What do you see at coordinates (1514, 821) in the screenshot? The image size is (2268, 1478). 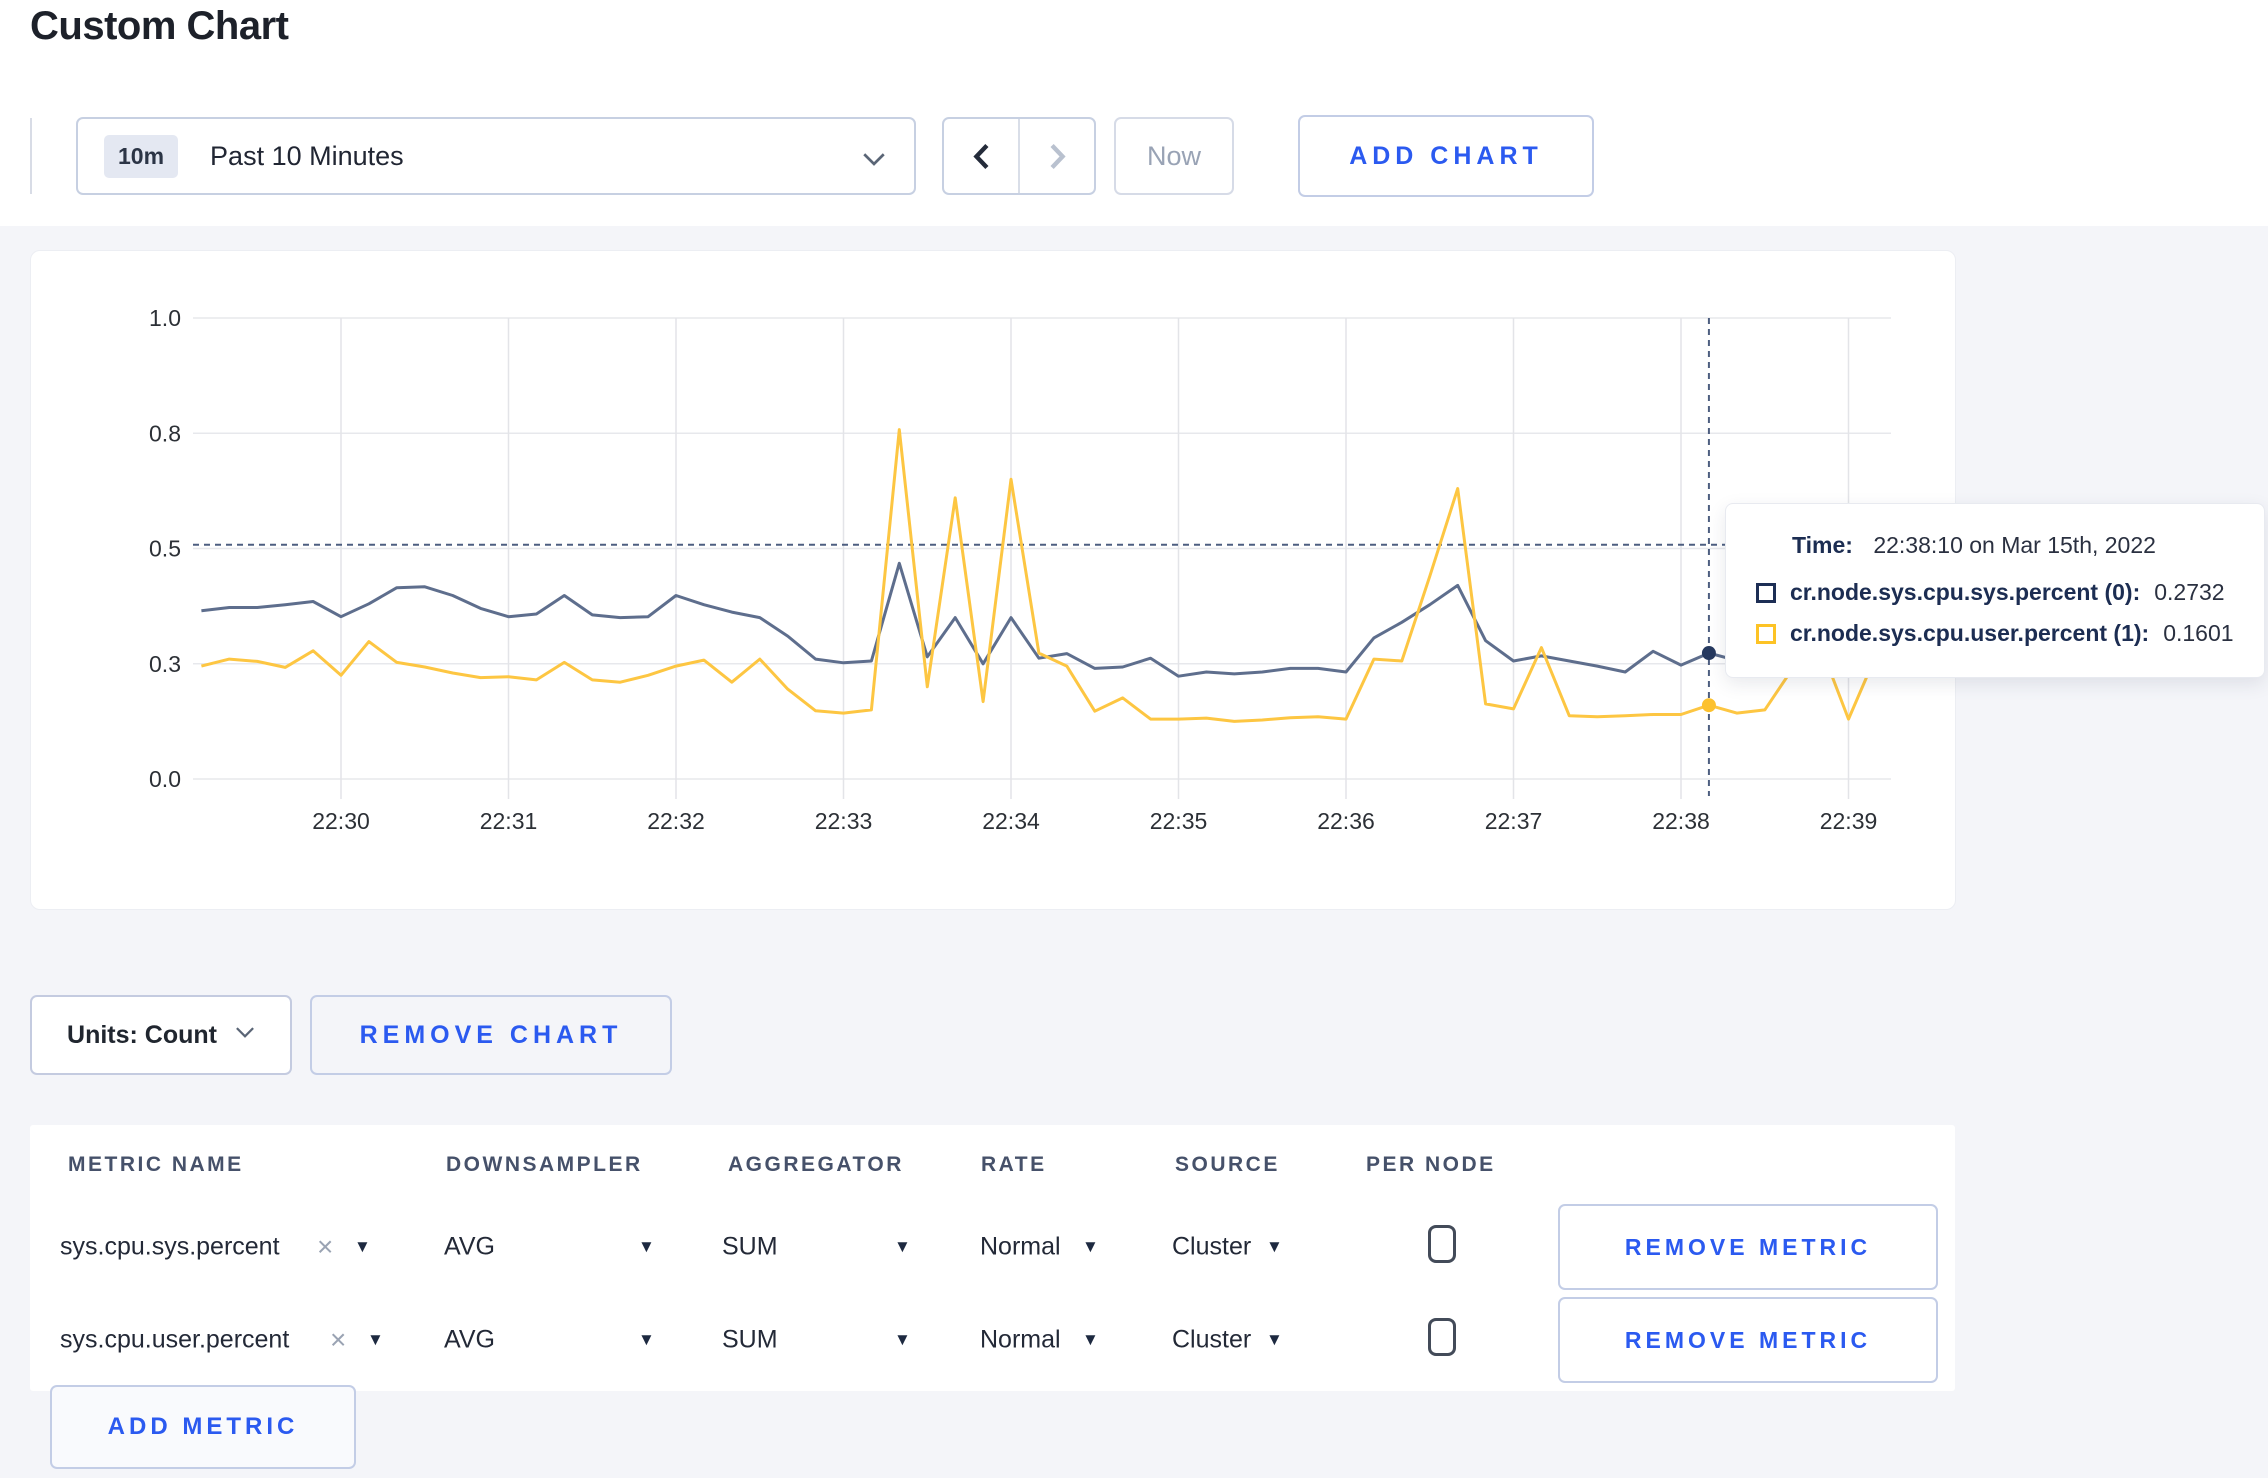 I see `x-tick-label: 22:37` at bounding box center [1514, 821].